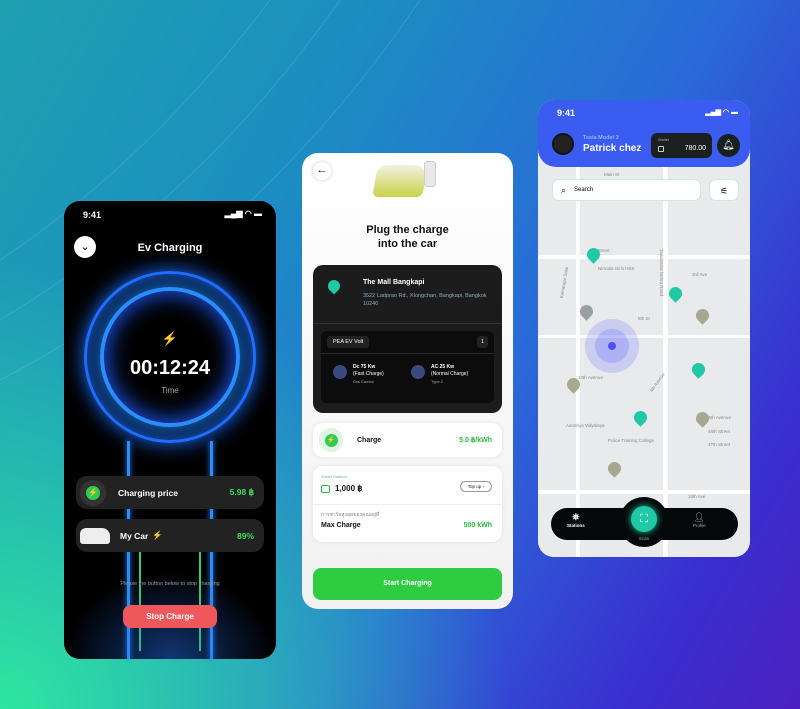 The height and width of the screenshot is (709, 800). Describe the element at coordinates (134, 535) in the screenshot. I see `my-car-label: My Car` at that location.